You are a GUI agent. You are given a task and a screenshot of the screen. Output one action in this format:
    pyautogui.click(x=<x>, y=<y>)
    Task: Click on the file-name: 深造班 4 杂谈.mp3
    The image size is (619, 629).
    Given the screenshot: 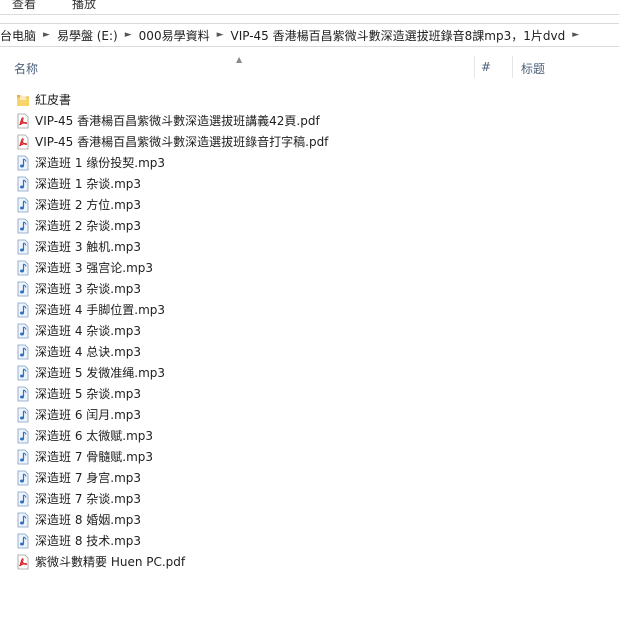 What is the action you would take?
    pyautogui.click(x=88, y=331)
    